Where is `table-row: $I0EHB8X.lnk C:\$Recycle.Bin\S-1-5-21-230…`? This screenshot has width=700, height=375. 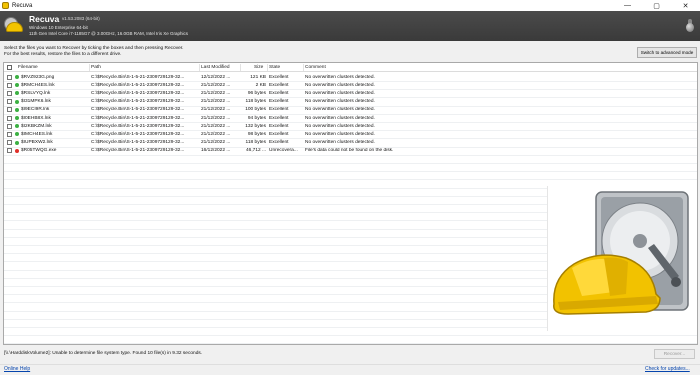 table-row: $I0EHB8X.lnk C:\$Recycle.Bin\S-1-5-21-230… is located at coordinates (350, 118).